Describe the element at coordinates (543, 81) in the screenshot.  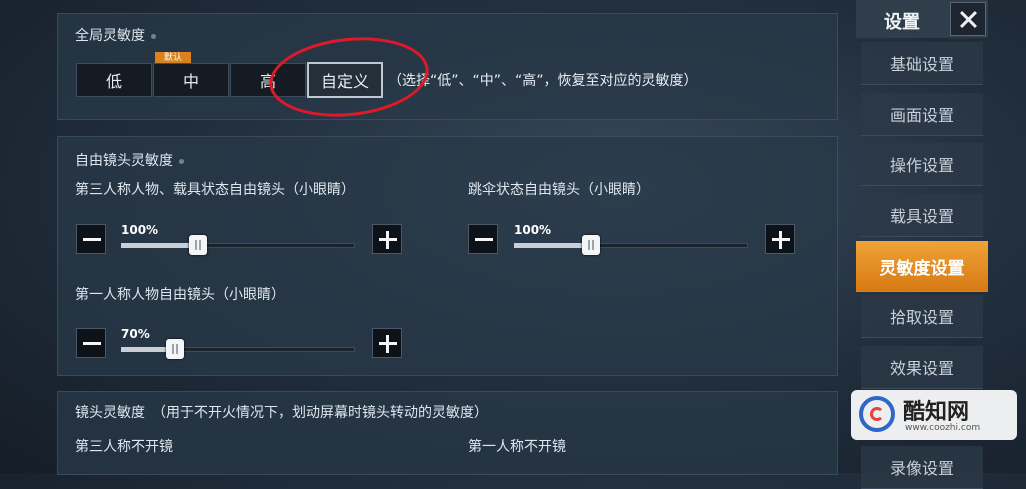
I see `global-sensitivity-hint: （选择“低”、“中”、“高”，恢复至对应的灵敏度）` at that location.